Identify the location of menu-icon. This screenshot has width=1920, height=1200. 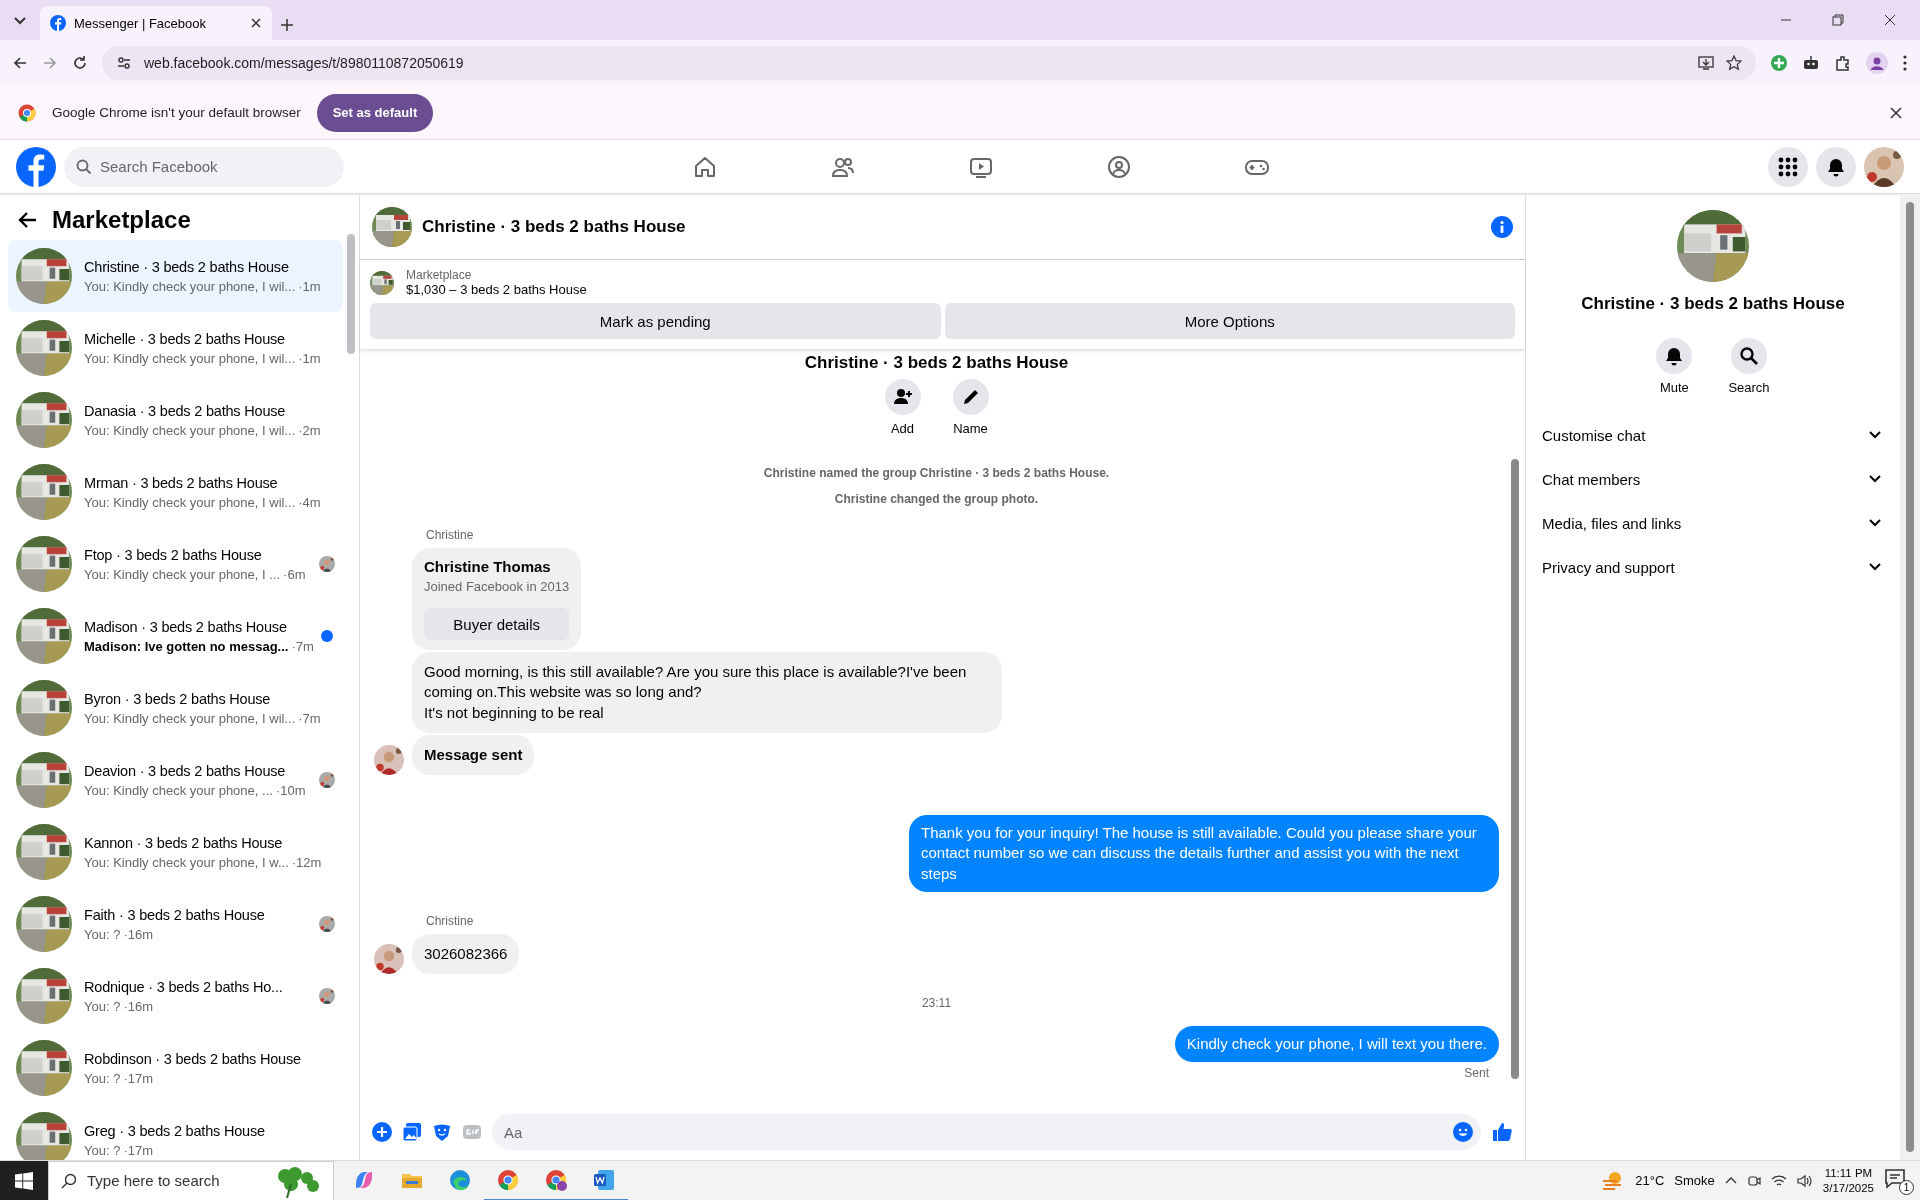
(1905, 63).